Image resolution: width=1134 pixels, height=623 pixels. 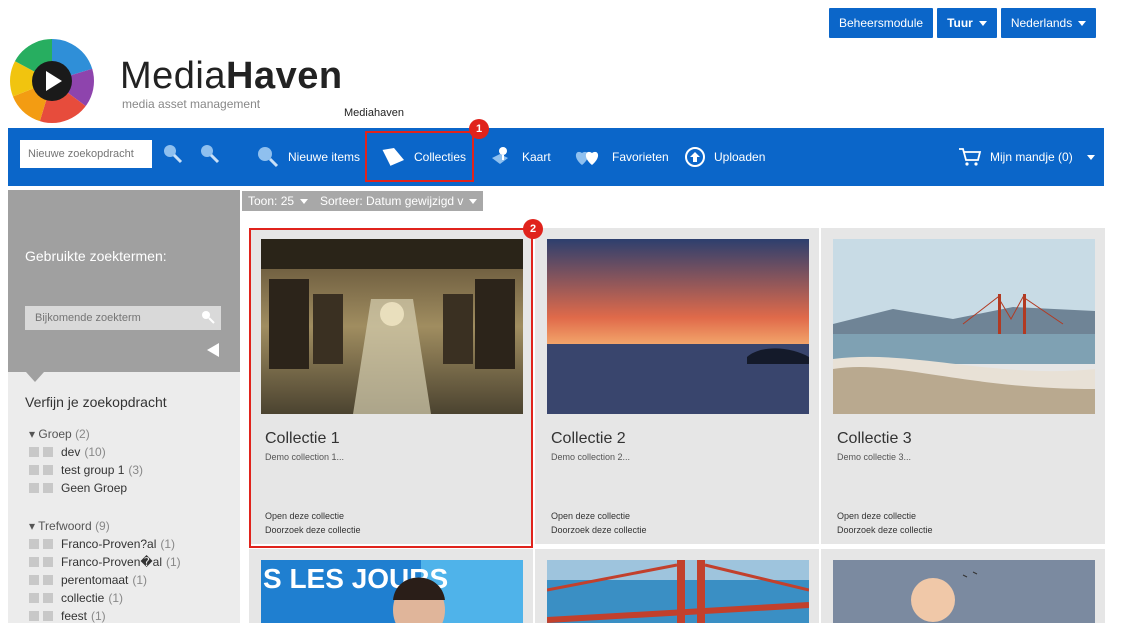 I want to click on advanced-search-icon, so click(x=209, y=154).